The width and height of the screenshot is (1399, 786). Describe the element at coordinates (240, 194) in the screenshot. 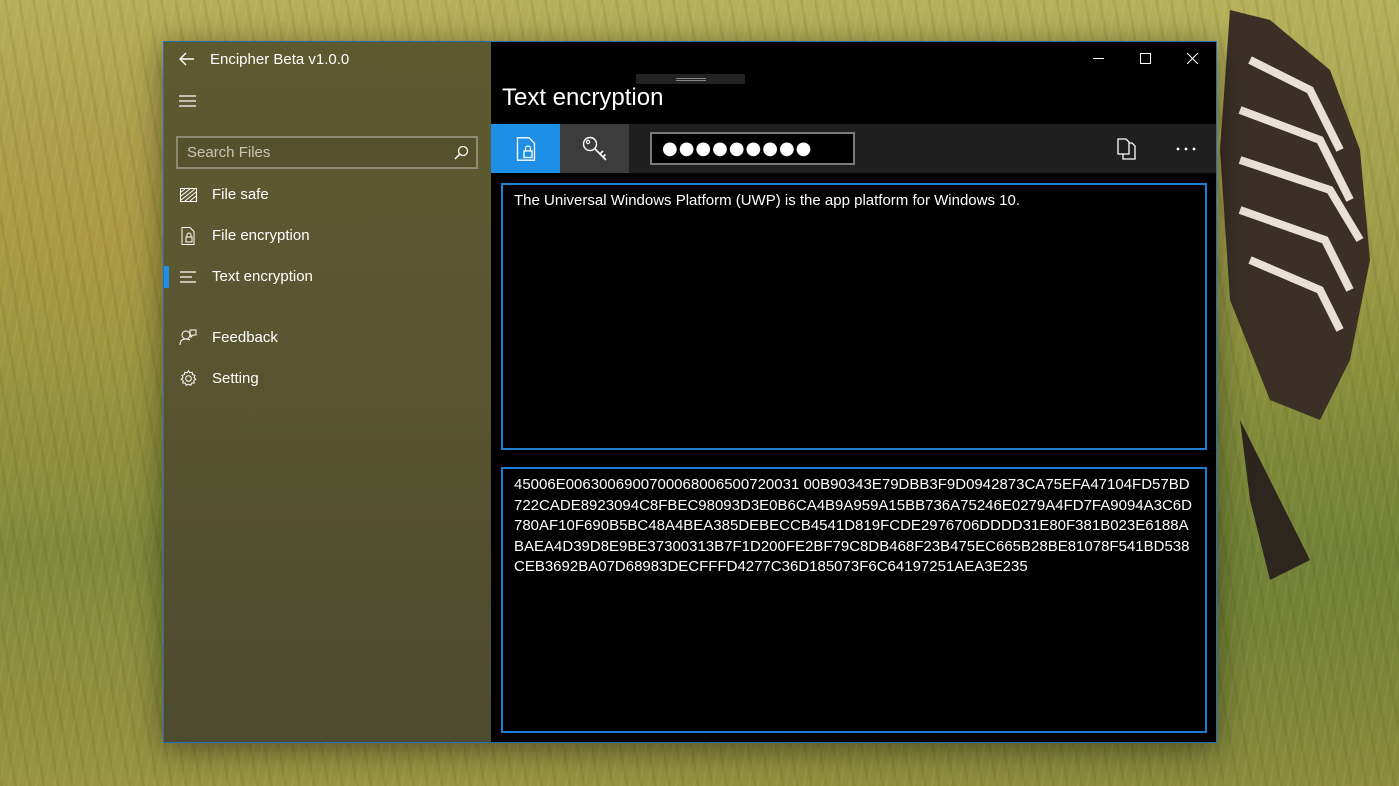

I see `nav-item-label: File safe` at that location.